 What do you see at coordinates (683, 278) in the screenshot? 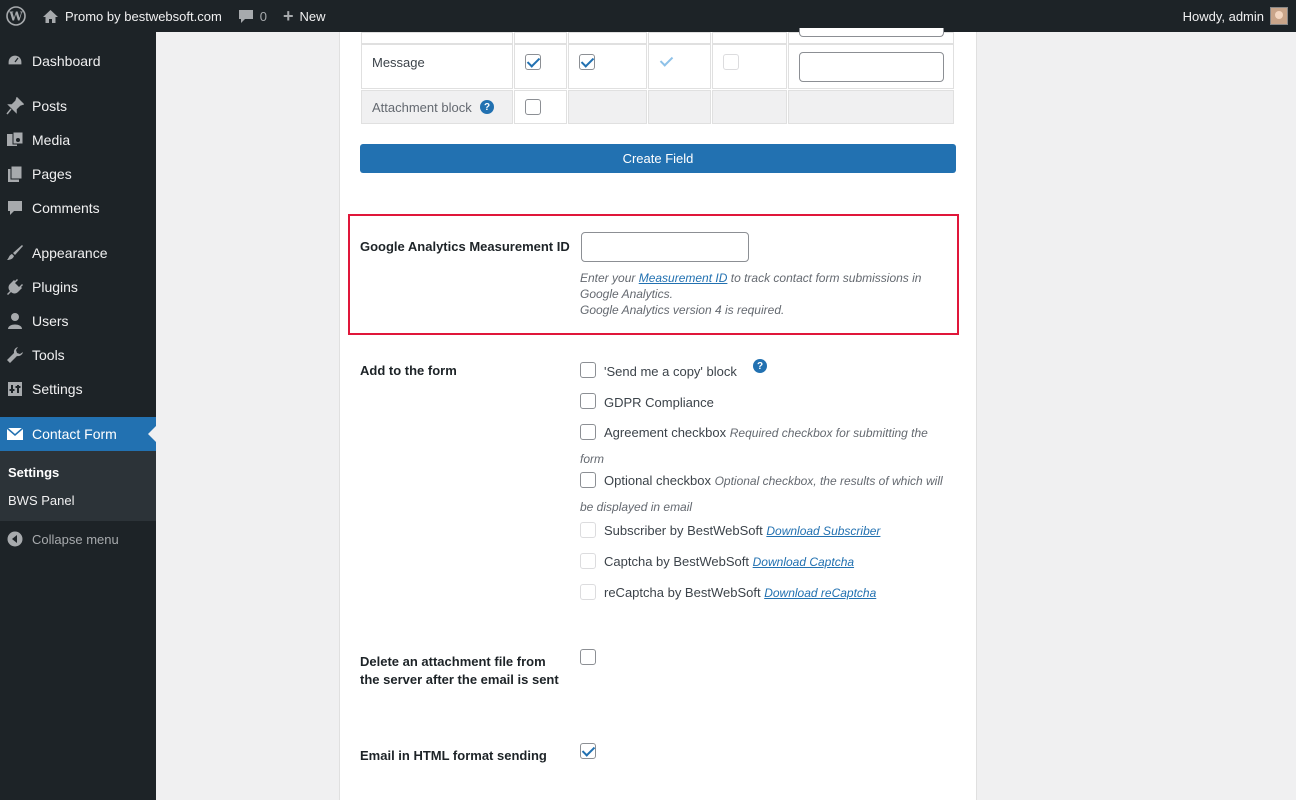
I see `measurement-id-link: Measurement ID` at bounding box center [683, 278].